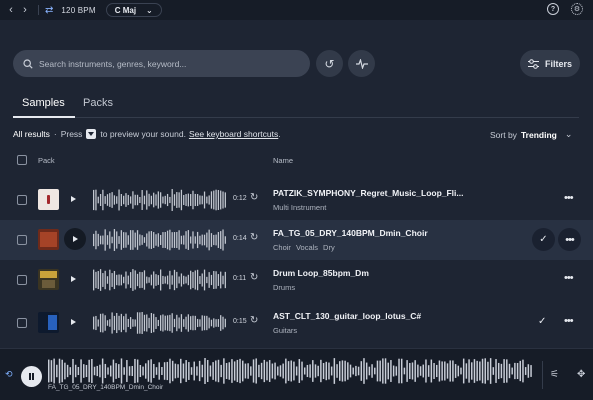 The width and height of the screenshot is (593, 400). Describe the element at coordinates (169, 63) in the screenshot. I see `search-input` at that location.